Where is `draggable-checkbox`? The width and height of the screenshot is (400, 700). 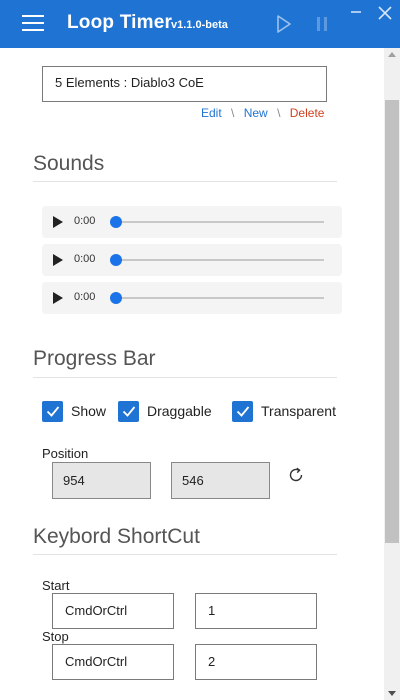
draggable-checkbox is located at coordinates (128, 411).